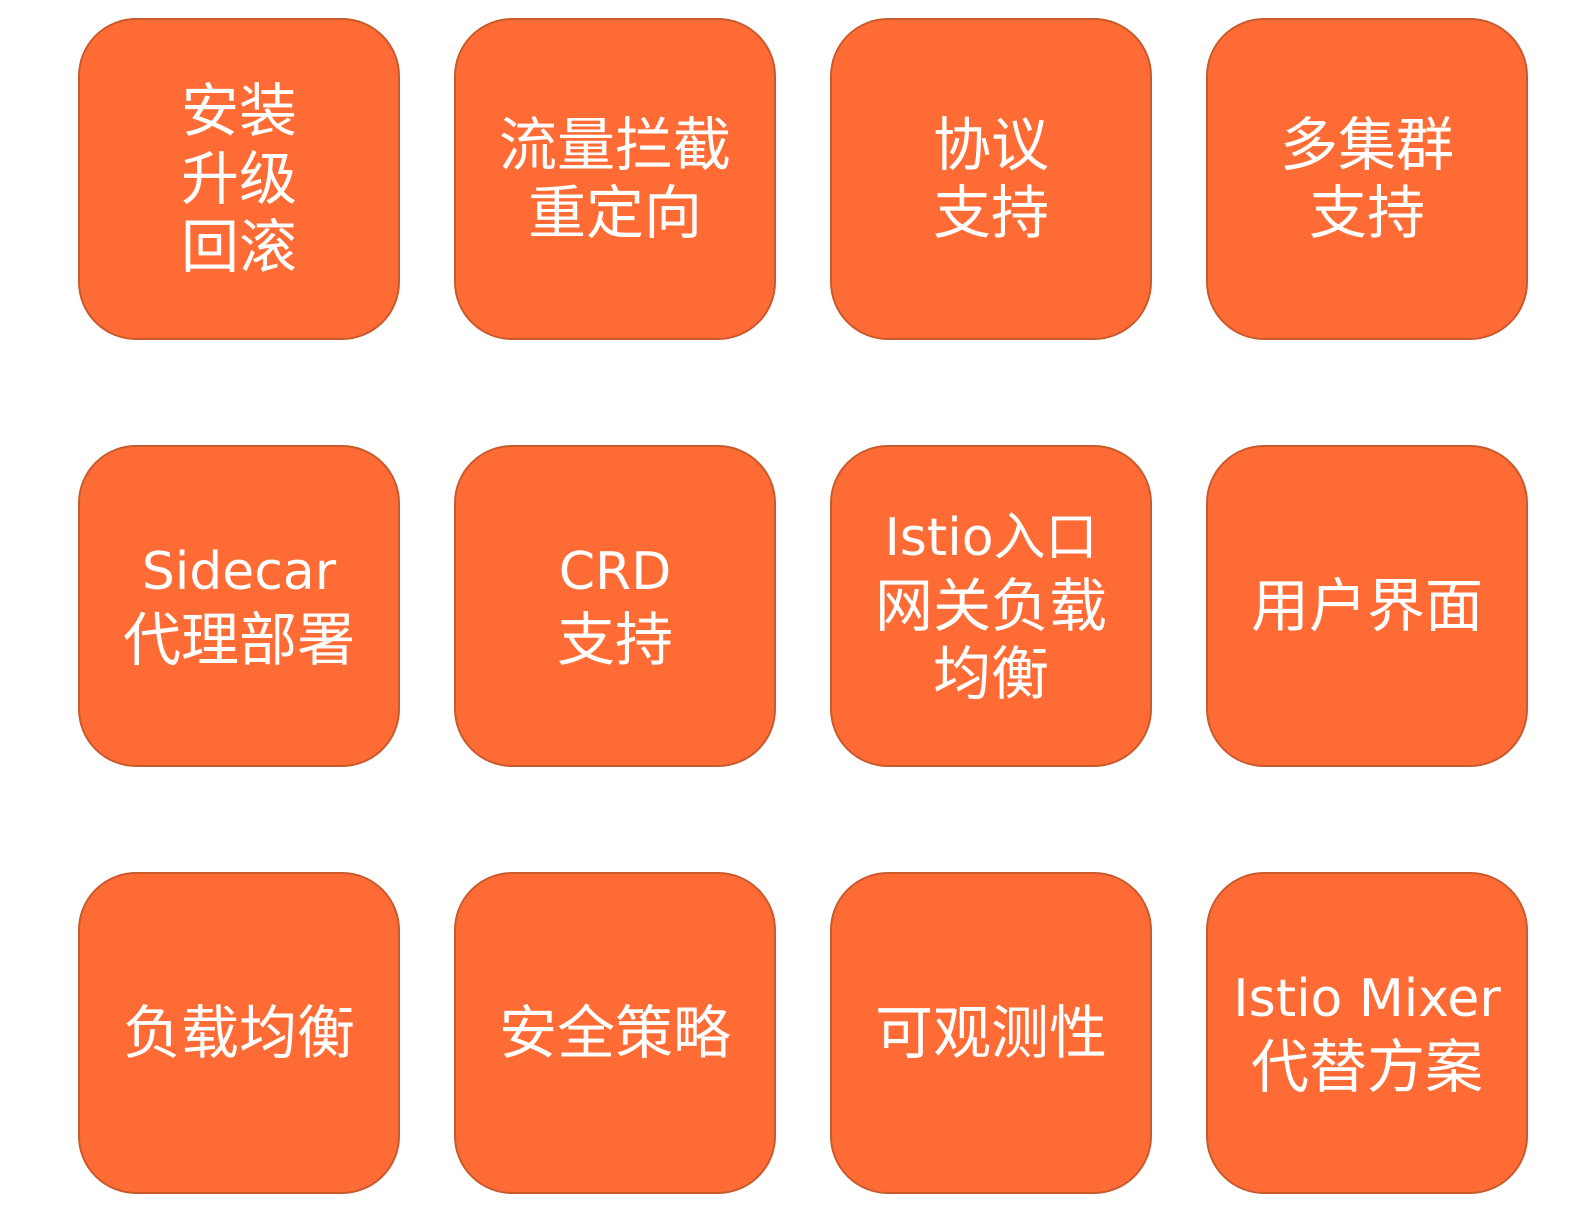 This screenshot has width=1576, height=1224. Describe the element at coordinates (990, 145) in the screenshot. I see `tile-line: 协议` at that location.